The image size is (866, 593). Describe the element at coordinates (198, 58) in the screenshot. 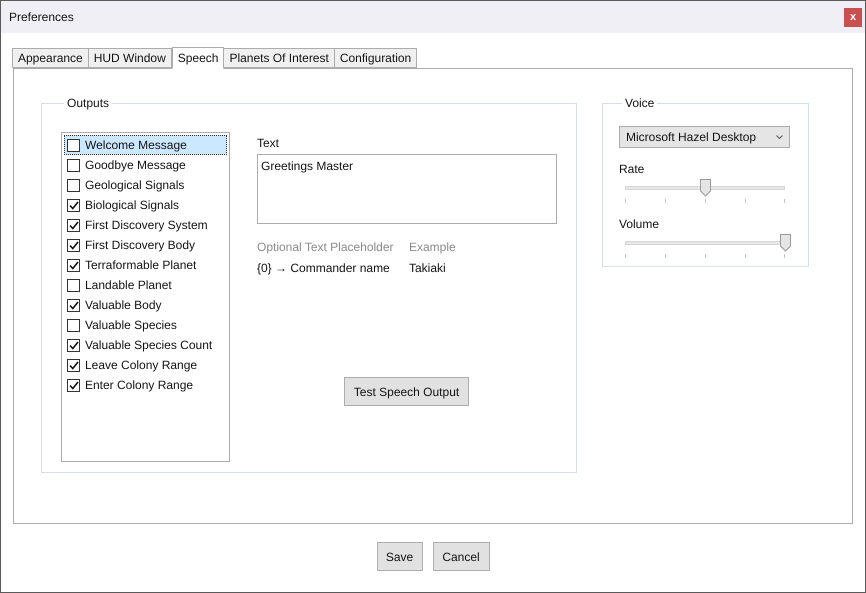

I see `tab: Speech` at that location.